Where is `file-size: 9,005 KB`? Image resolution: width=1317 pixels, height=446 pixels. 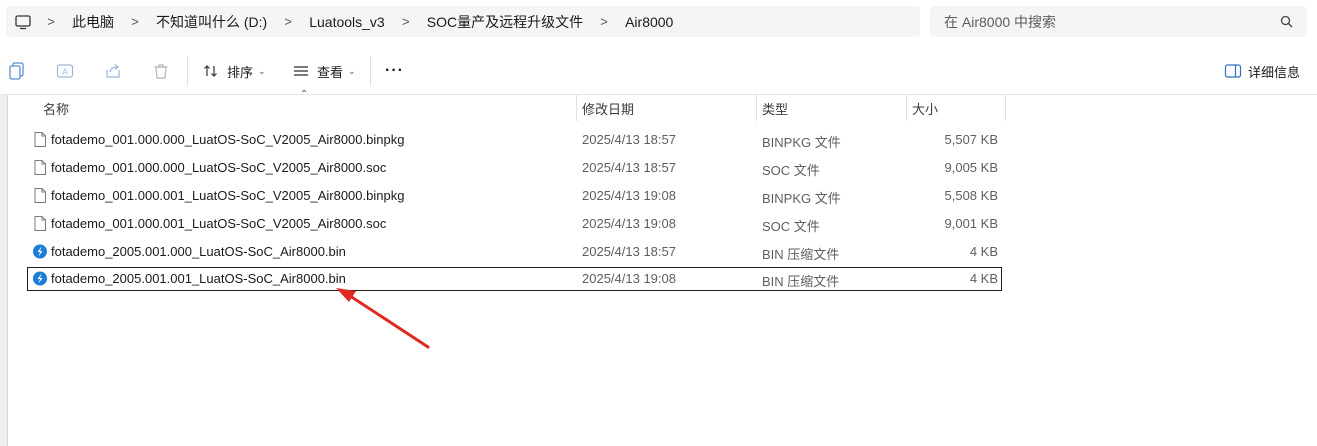 file-size: 9,005 KB is located at coordinates (971, 167).